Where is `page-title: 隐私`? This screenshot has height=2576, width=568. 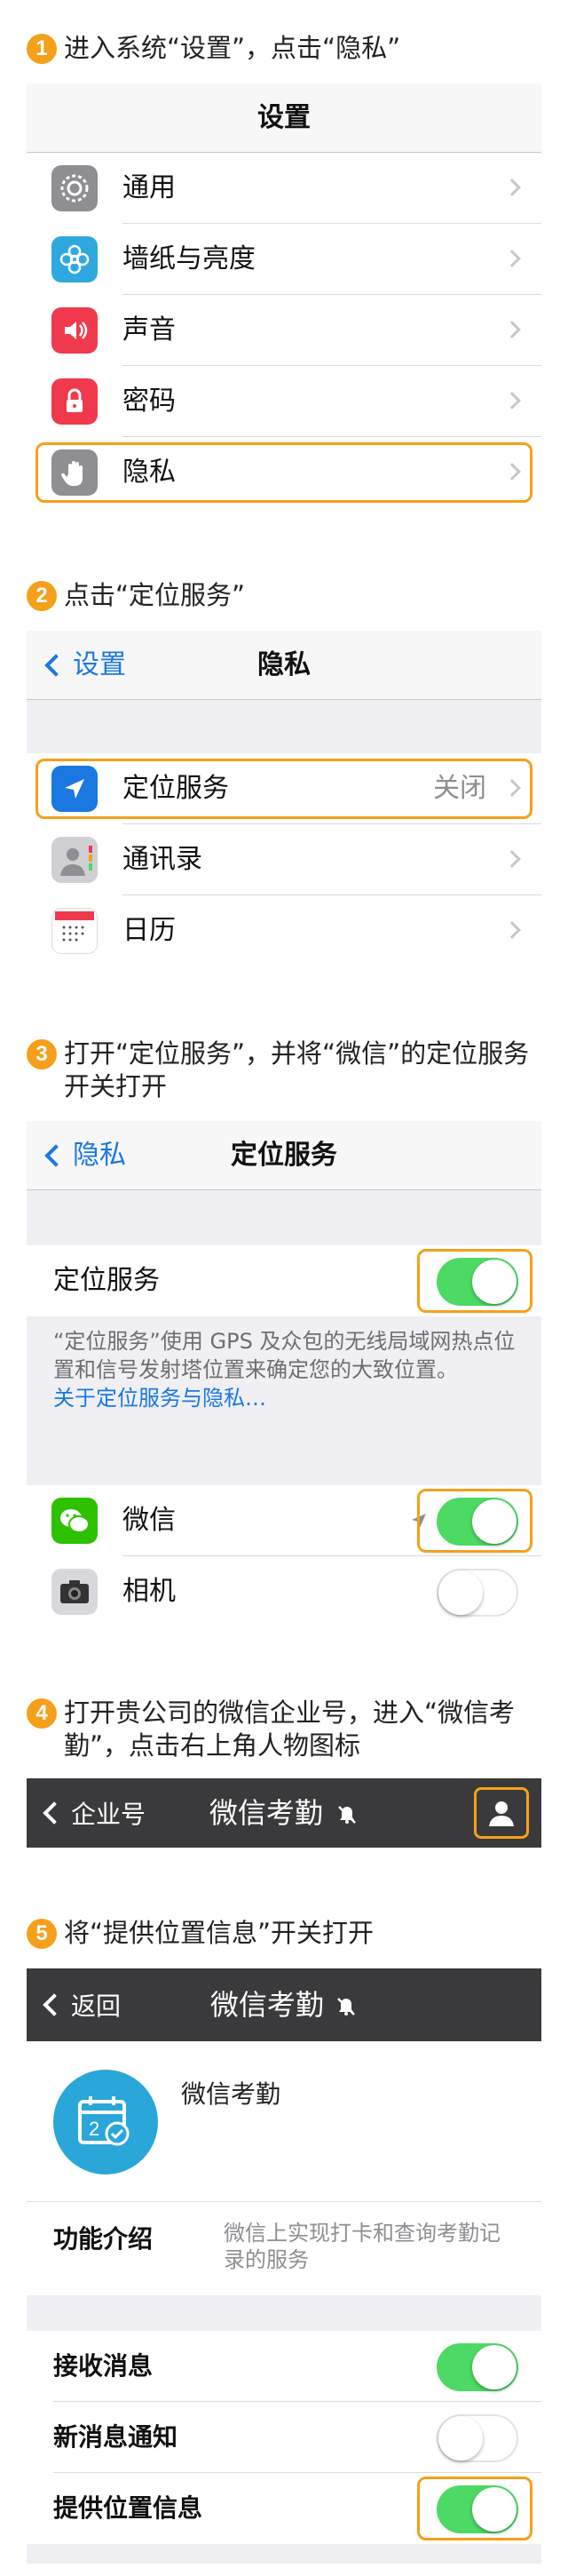
page-title: 隐私 is located at coordinates (284, 664).